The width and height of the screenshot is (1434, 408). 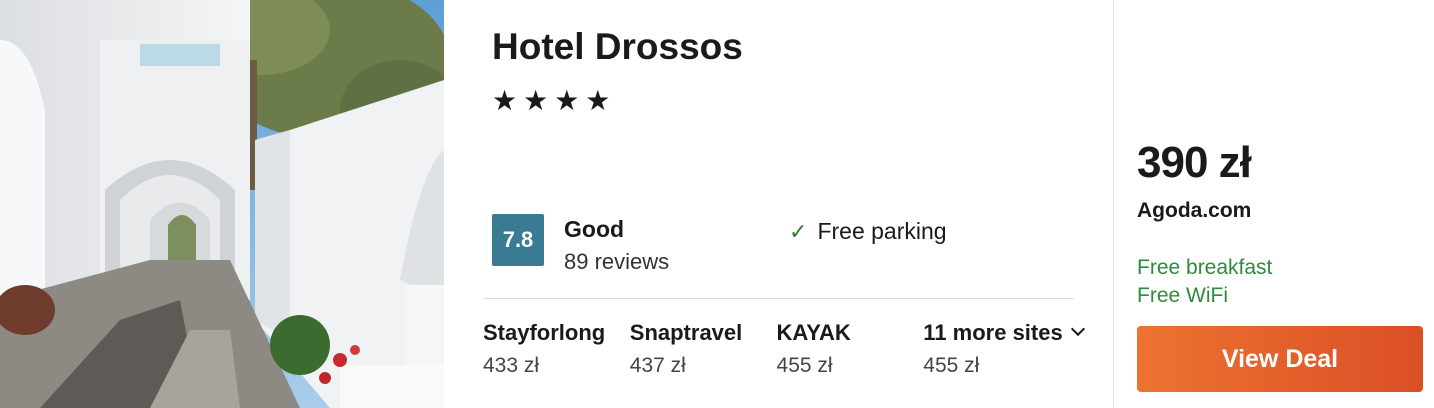 What do you see at coordinates (544, 332) in the screenshot?
I see `site-name: Stayforlong` at bounding box center [544, 332].